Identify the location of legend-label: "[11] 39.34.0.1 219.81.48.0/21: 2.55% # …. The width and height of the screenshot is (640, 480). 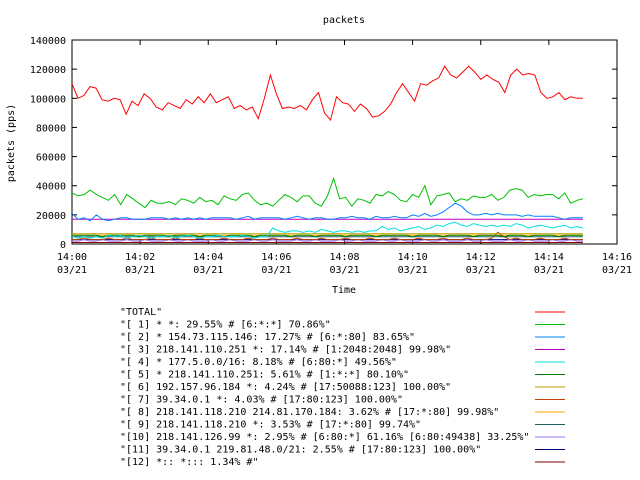
(300, 450).